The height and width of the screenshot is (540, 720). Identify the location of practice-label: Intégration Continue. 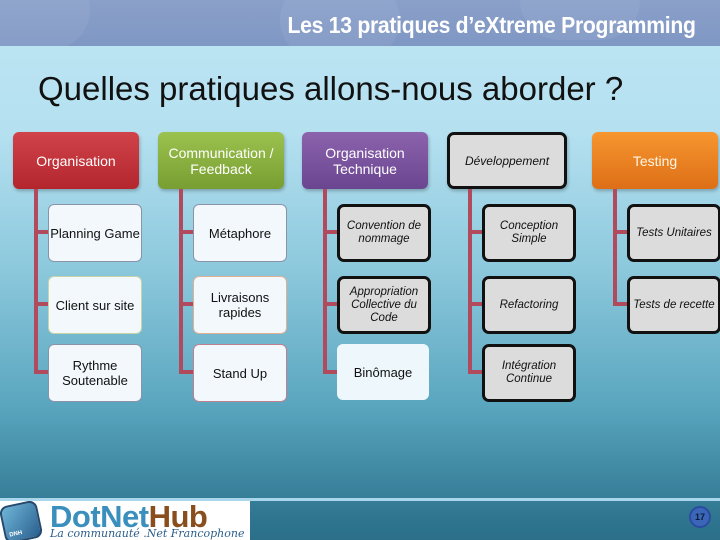
(529, 372).